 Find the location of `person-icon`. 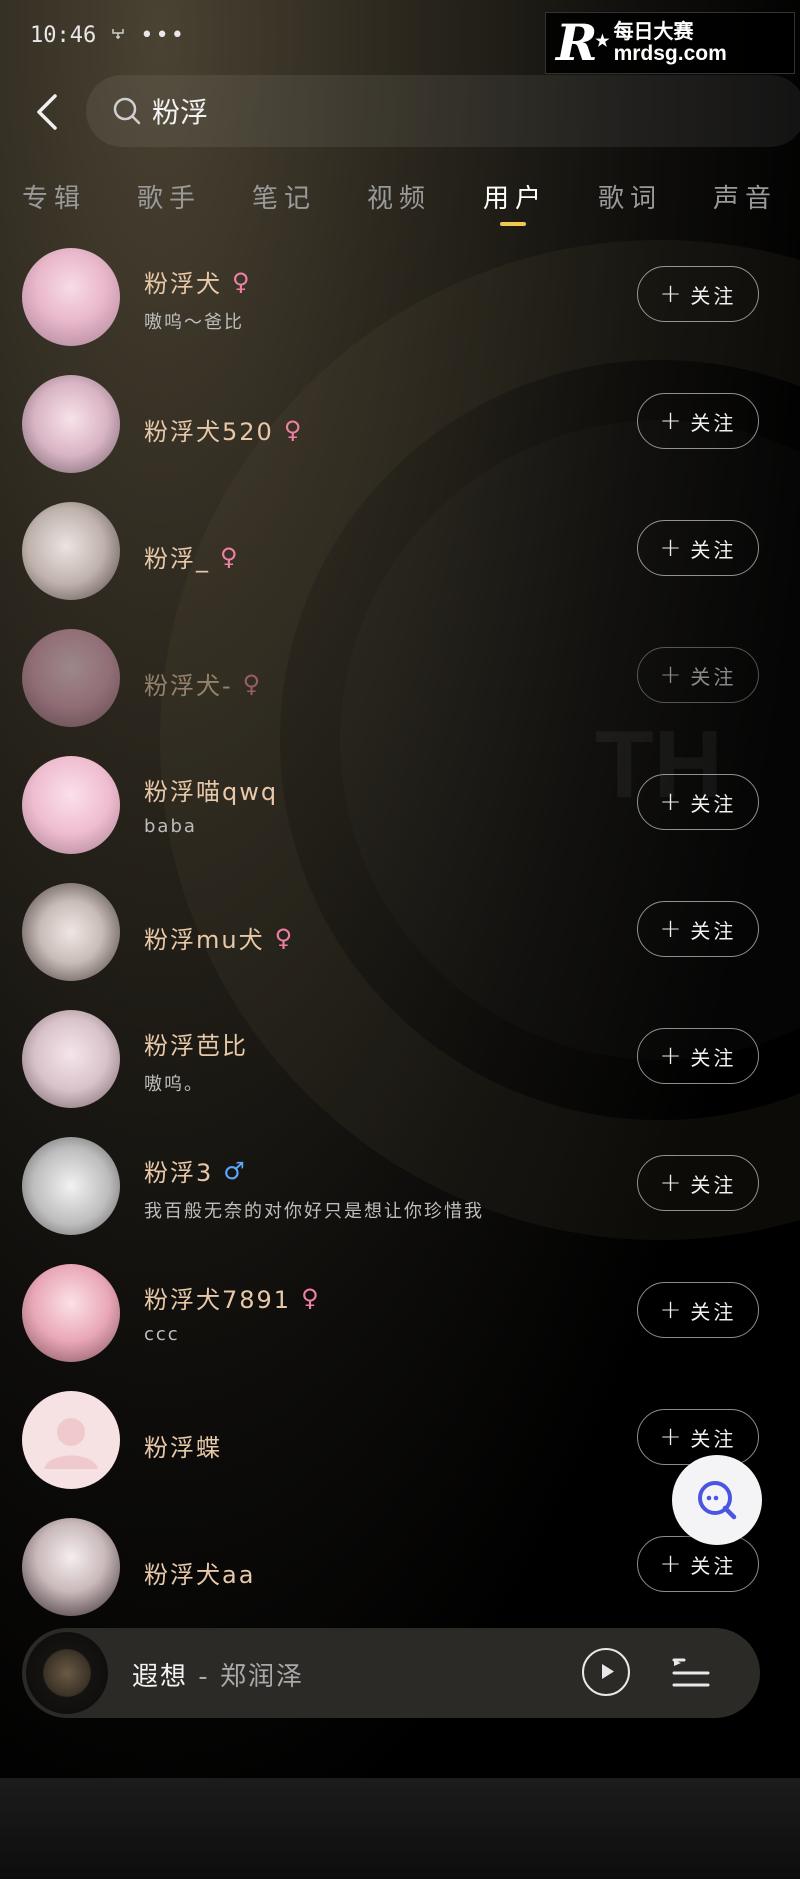

person-icon is located at coordinates (71, 1443).